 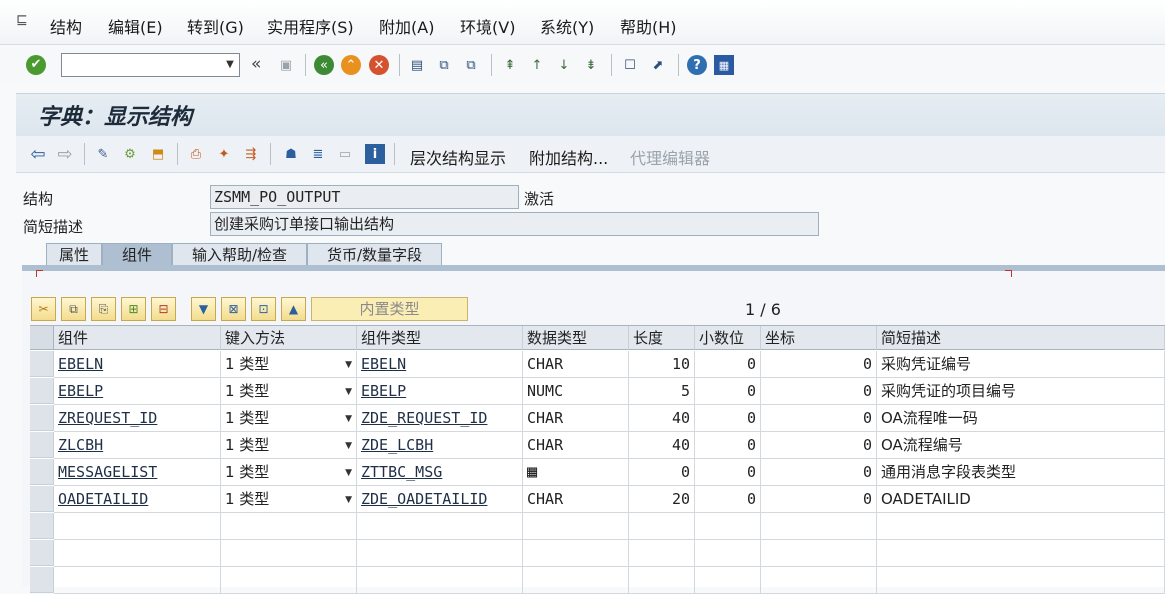 What do you see at coordinates (263, 309) in the screenshot?
I see `select-block-icon: ⊡` at bounding box center [263, 309].